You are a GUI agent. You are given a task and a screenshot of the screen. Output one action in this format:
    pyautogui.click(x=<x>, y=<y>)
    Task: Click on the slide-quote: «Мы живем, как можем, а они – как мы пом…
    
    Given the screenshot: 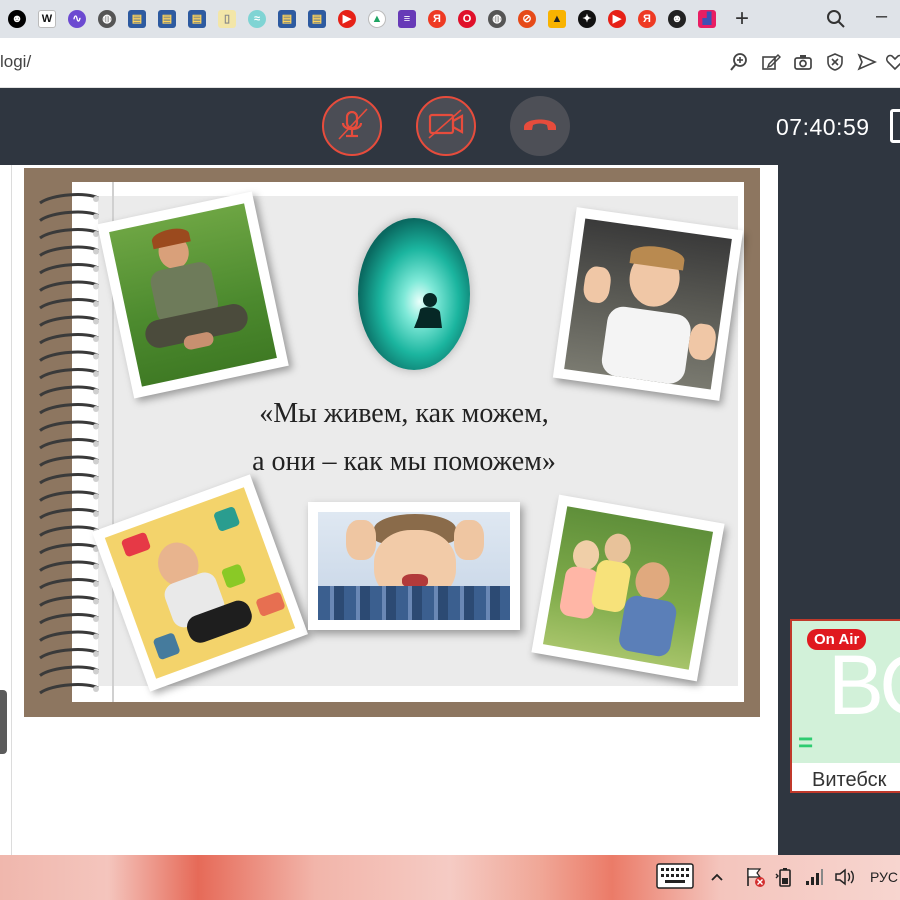 What is the action you would take?
    pyautogui.click(x=404, y=438)
    